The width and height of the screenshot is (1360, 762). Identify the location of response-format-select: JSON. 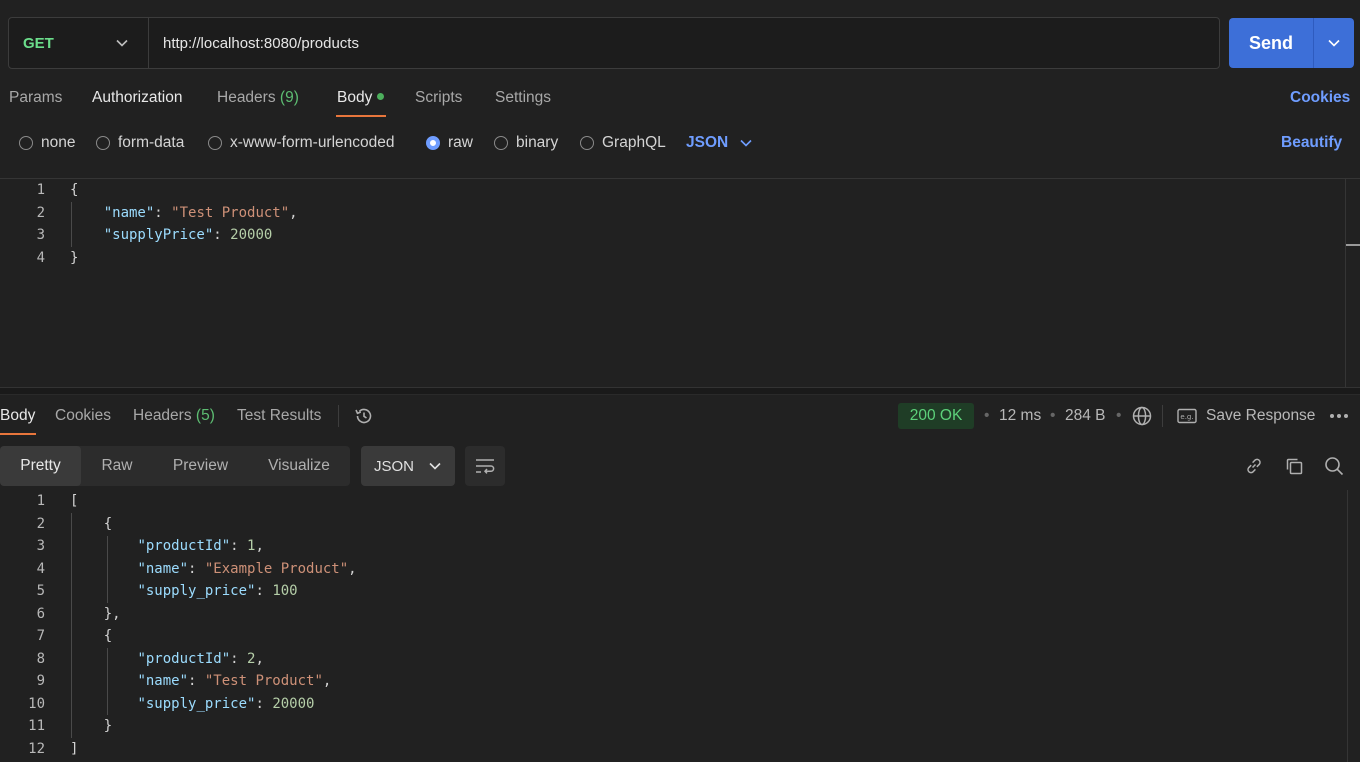
(408, 466).